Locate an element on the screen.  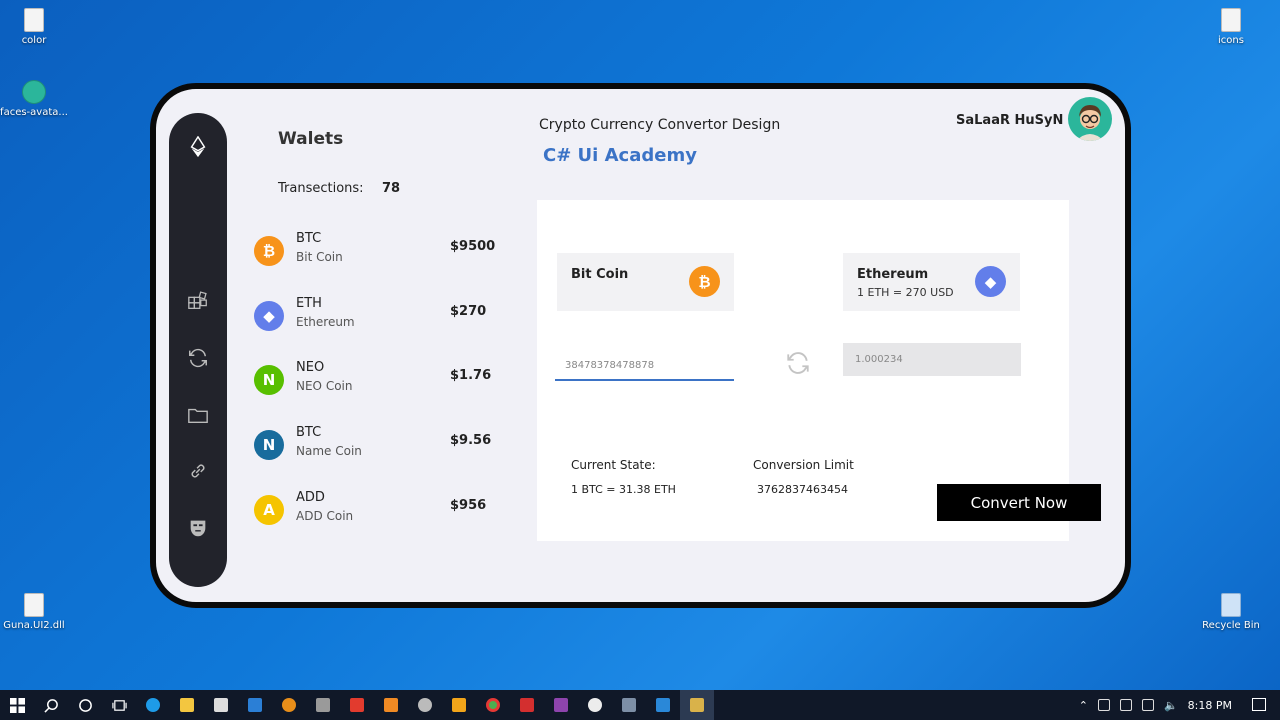
coin-row-add: A ADD ADD Coin $956 is located at coordinates (377, 510).